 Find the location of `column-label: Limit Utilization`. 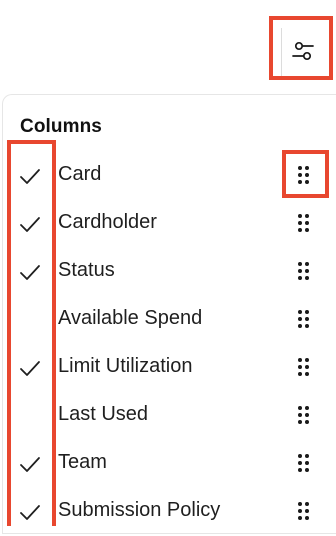

column-label: Limit Utilization is located at coordinates (125, 366).